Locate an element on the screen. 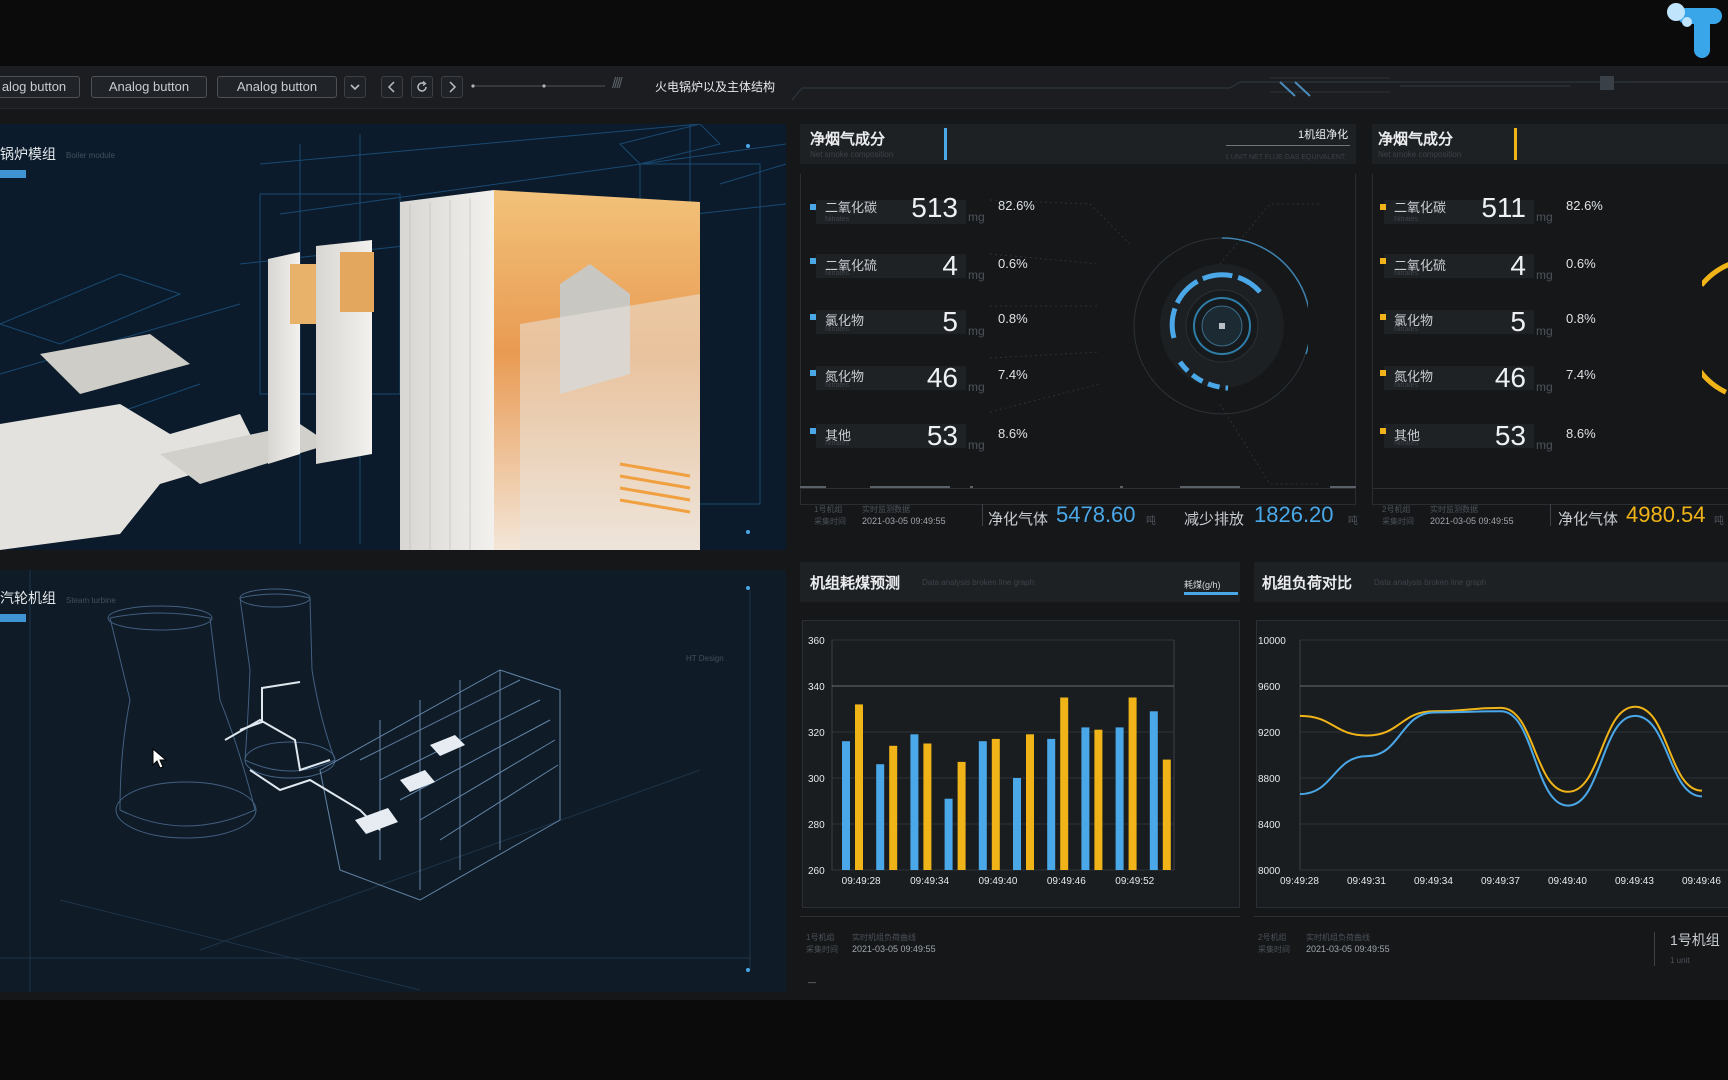 This screenshot has width=1728, height=1080. unit-badge: 1机组净化 is located at coordinates (1323, 135).